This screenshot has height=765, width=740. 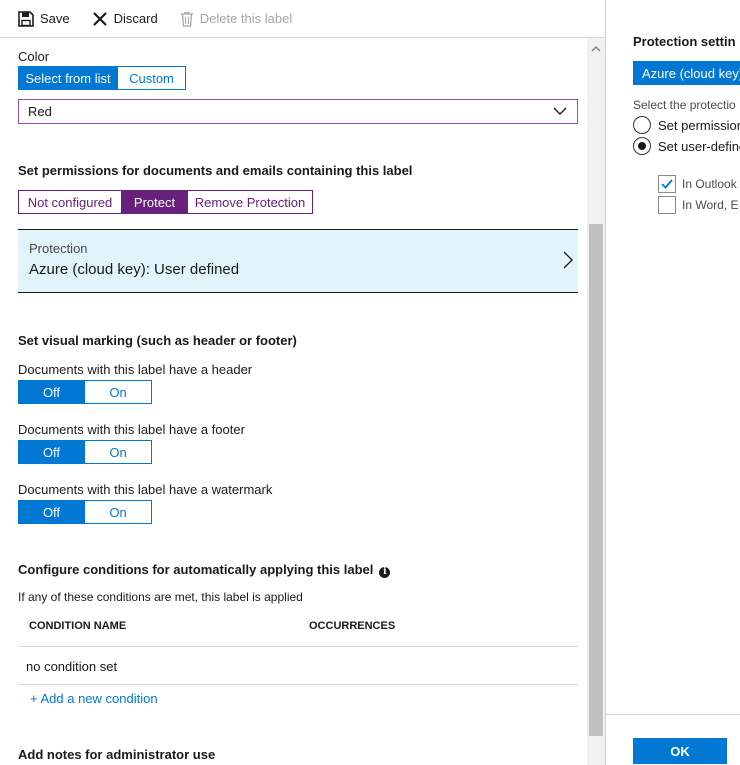 I want to click on conditions-table-header: CONDITION NAME OCCURRENCES, so click(x=298, y=628).